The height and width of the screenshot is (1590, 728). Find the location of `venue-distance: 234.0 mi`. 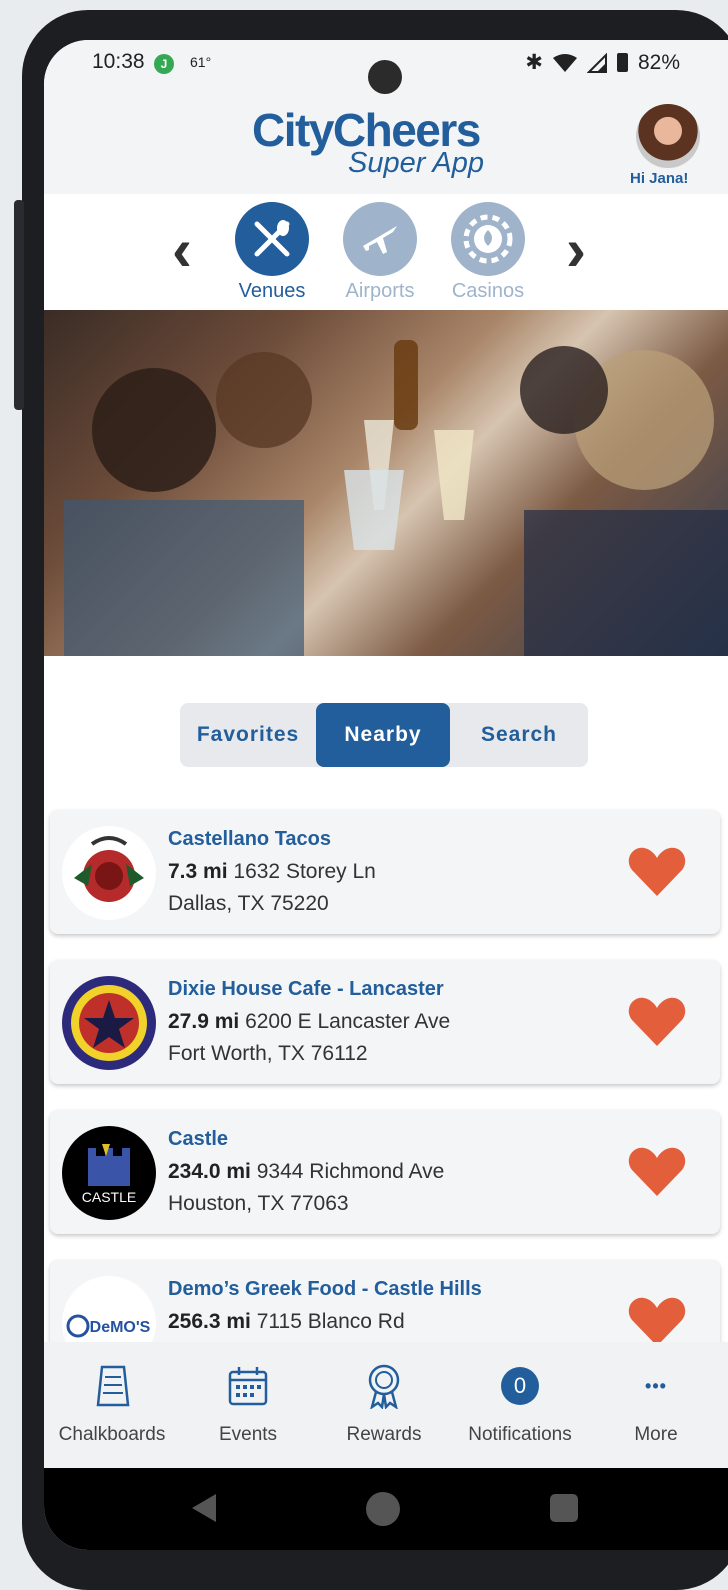

venue-distance: 234.0 mi is located at coordinates (209, 1171).